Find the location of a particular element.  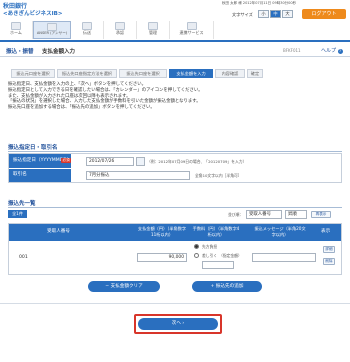

service-name: <あきぎんビジネスIB> is located at coordinates (33, 14).